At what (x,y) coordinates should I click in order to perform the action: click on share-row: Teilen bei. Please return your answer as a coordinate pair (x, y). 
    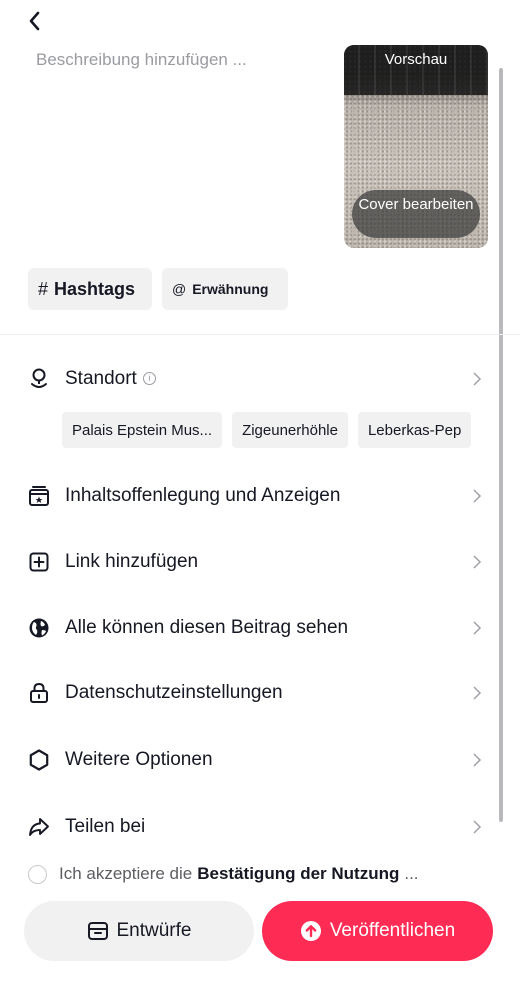
    Looking at the image, I should click on (250, 827).